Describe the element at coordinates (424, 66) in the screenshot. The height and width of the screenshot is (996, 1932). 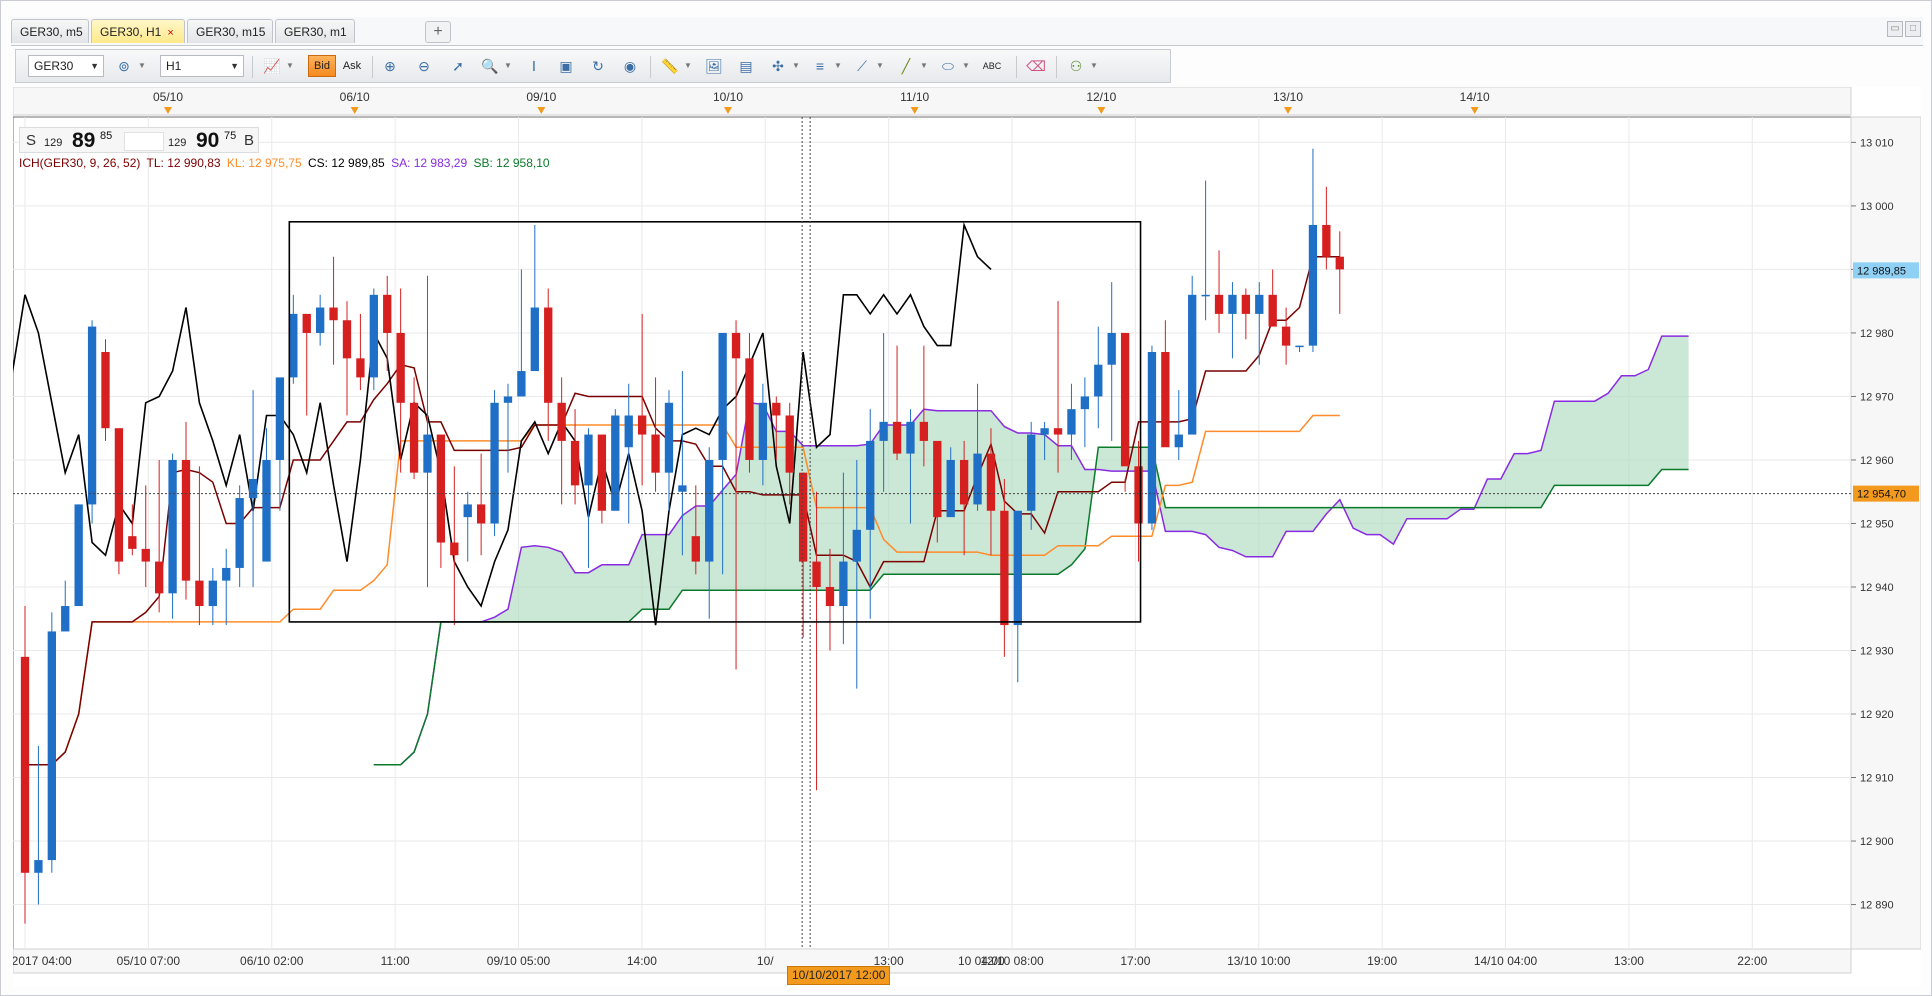
I see `zoom-out-icon: ⊖` at that location.